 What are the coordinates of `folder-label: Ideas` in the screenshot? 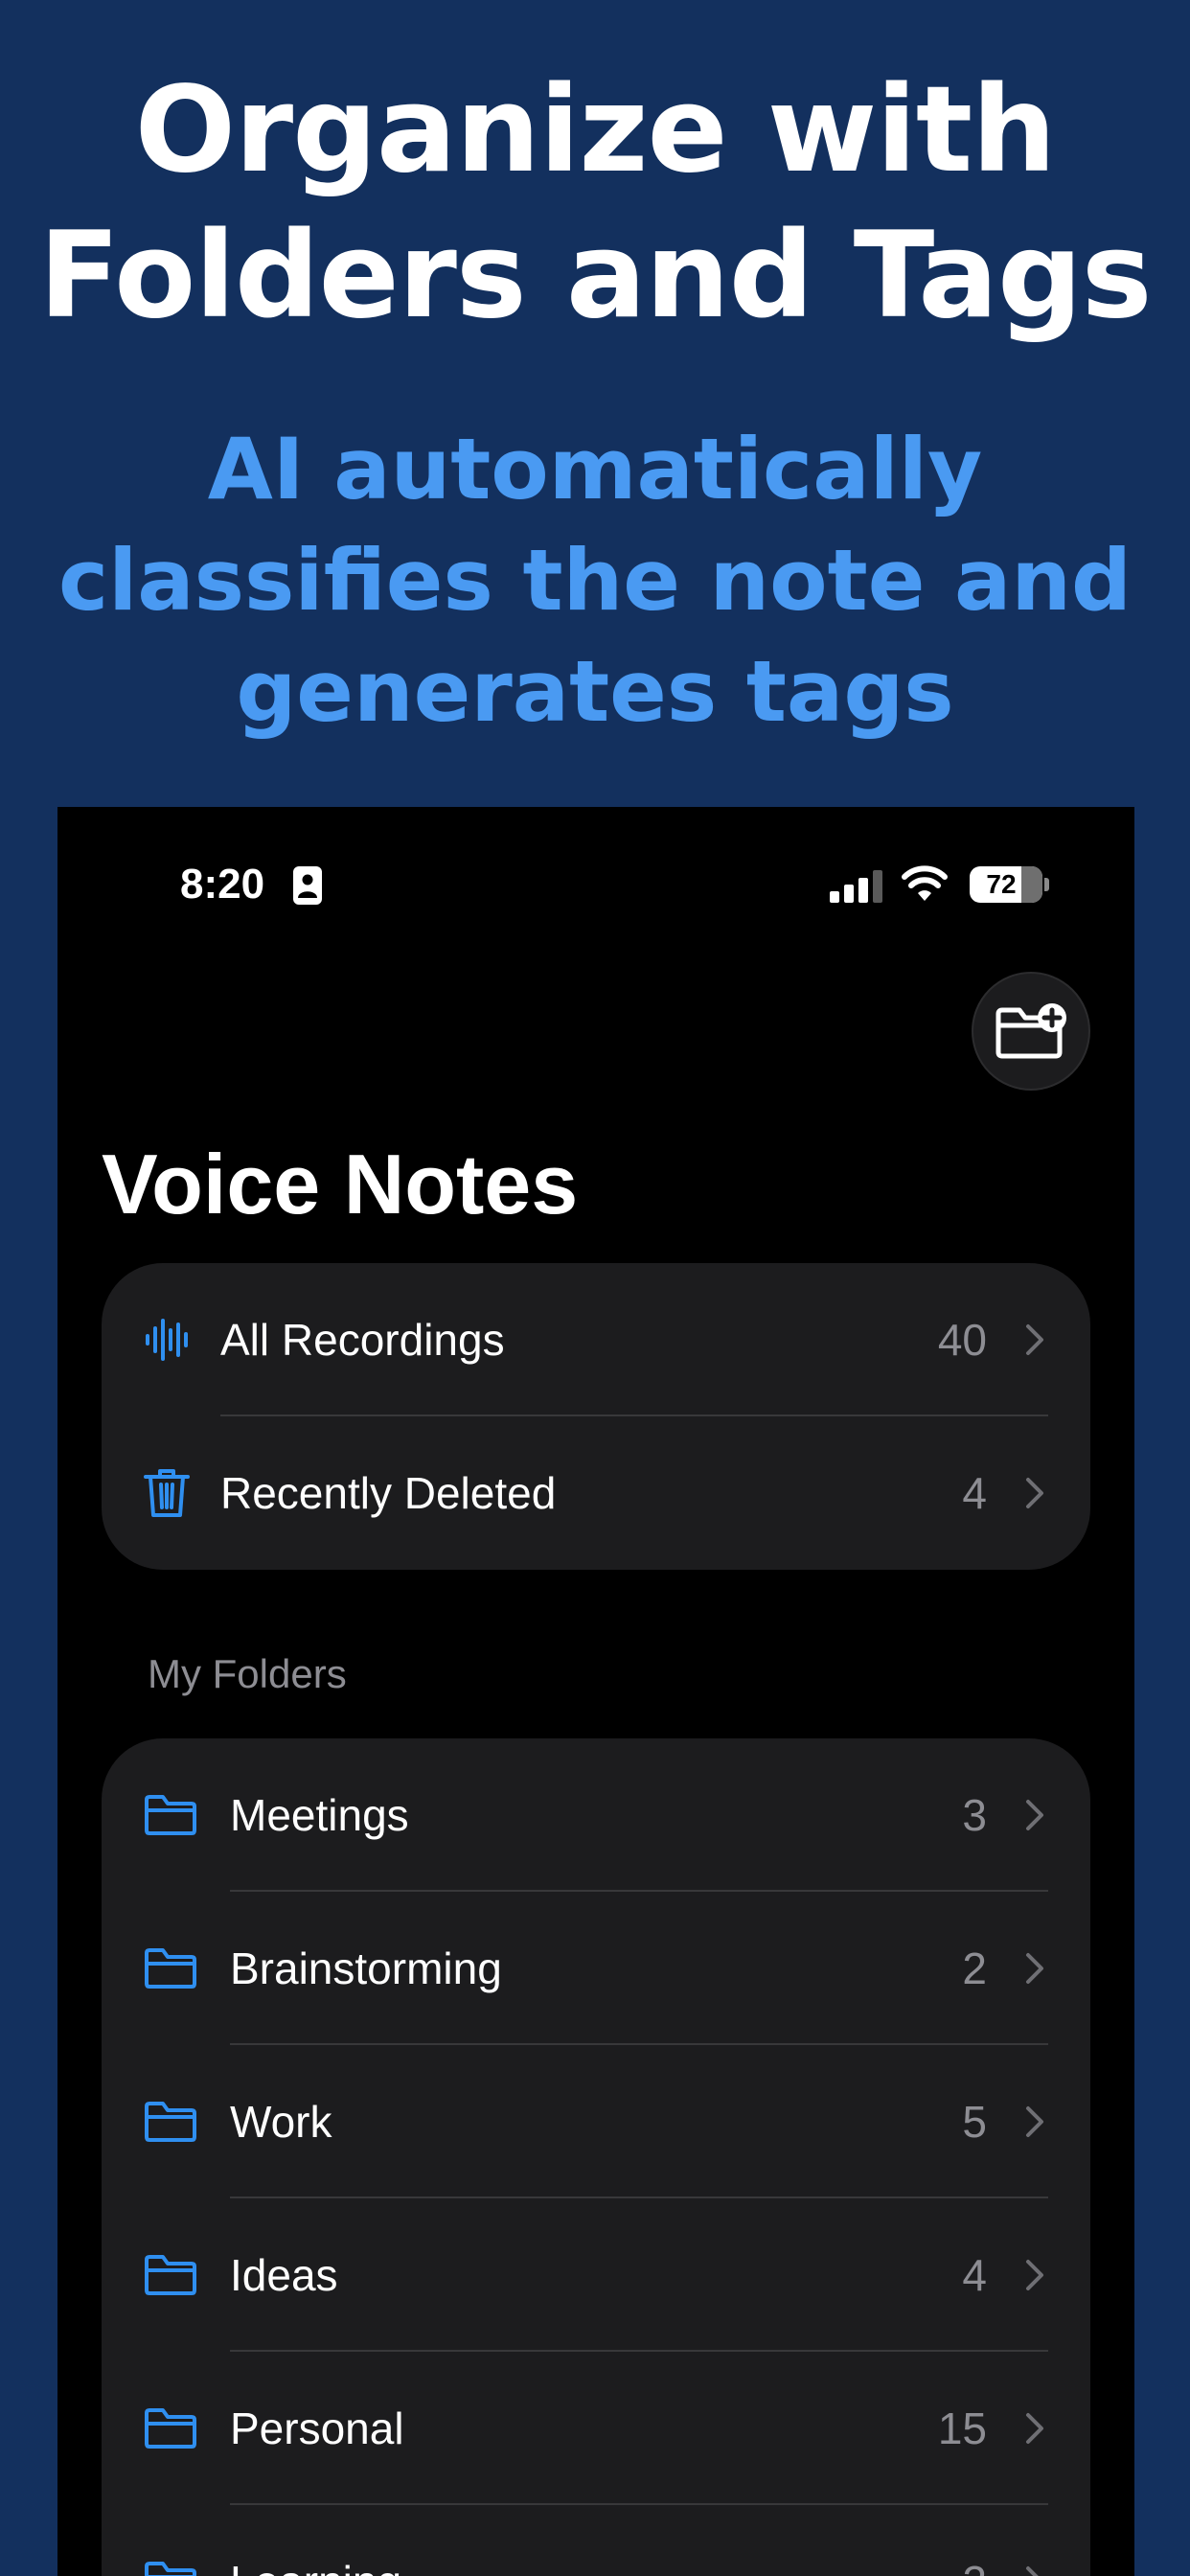 It's located at (284, 2275).